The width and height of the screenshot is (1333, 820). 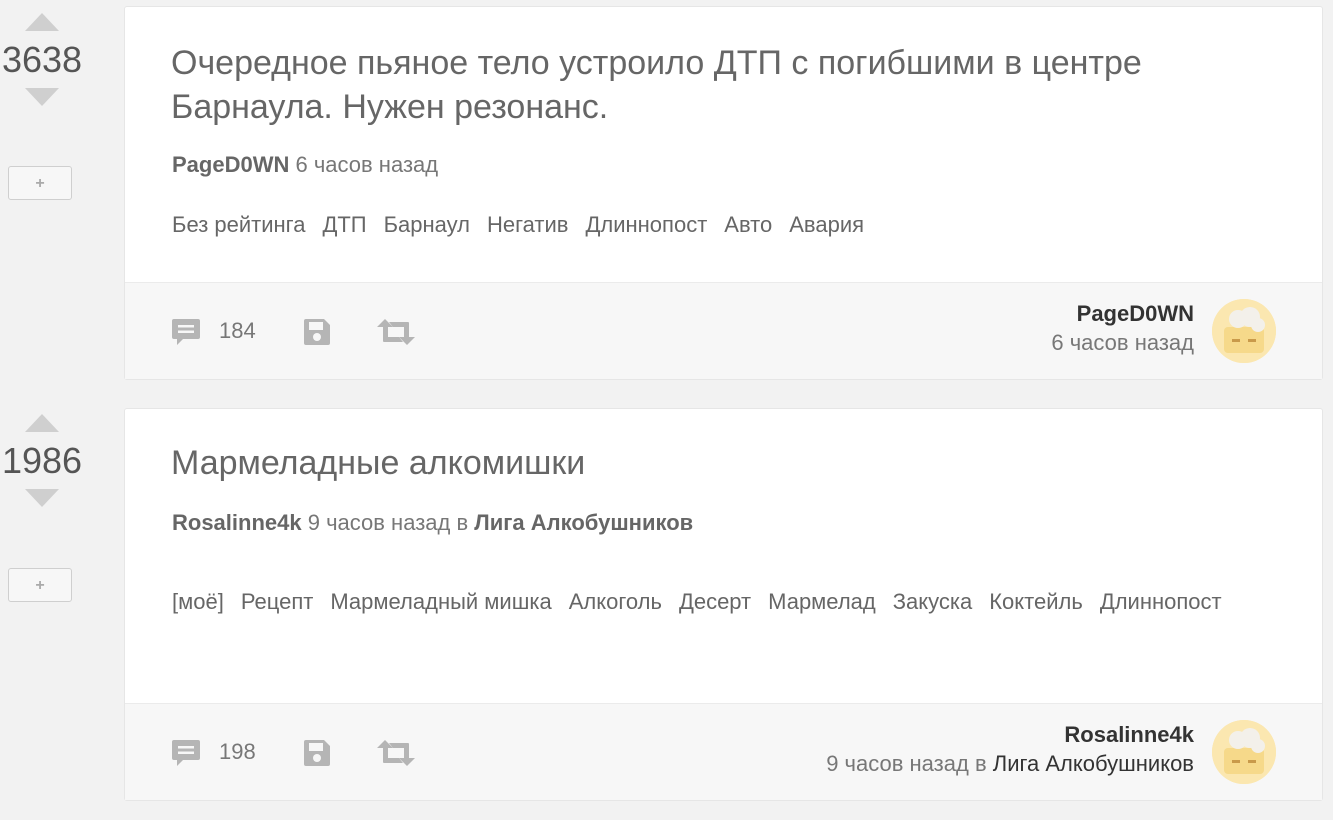 I want to click on author-link: Rosalinne4k, so click(x=237, y=522).